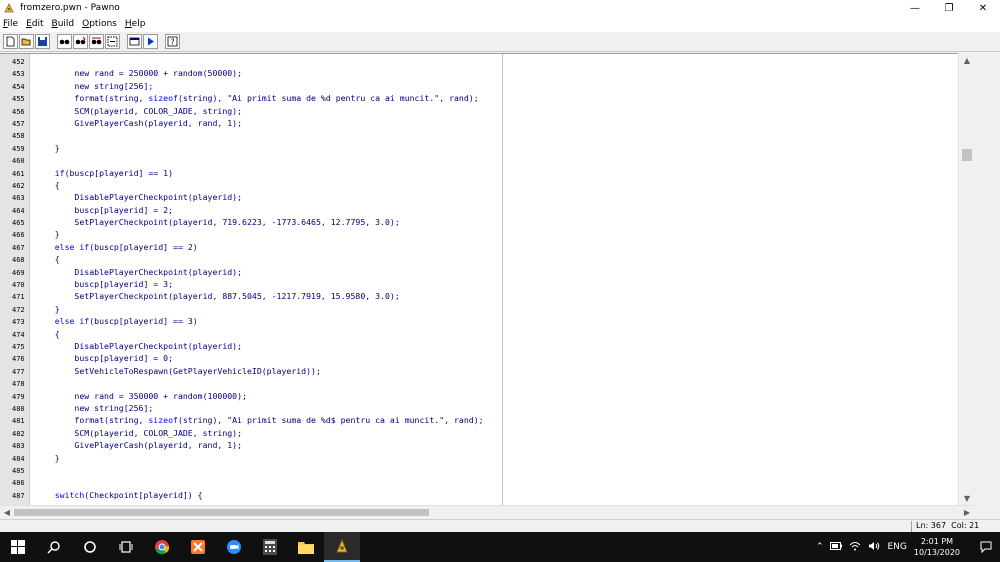 The width and height of the screenshot is (1000, 562). Describe the element at coordinates (967, 498) in the screenshot. I see `scroll-down-icon: ▼` at that location.